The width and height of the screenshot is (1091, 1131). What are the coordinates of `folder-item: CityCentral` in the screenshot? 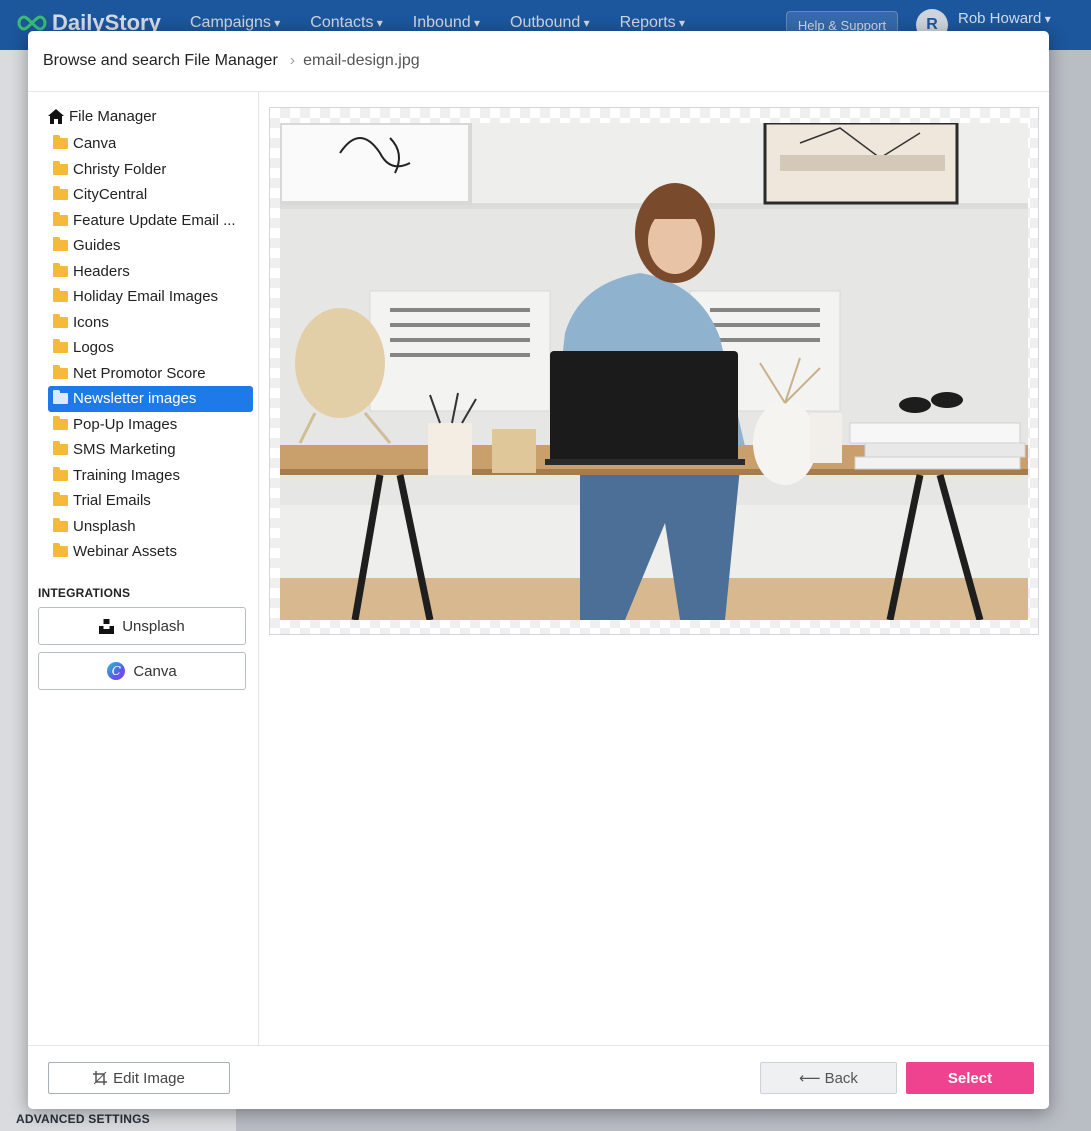 It's located at (150, 195).